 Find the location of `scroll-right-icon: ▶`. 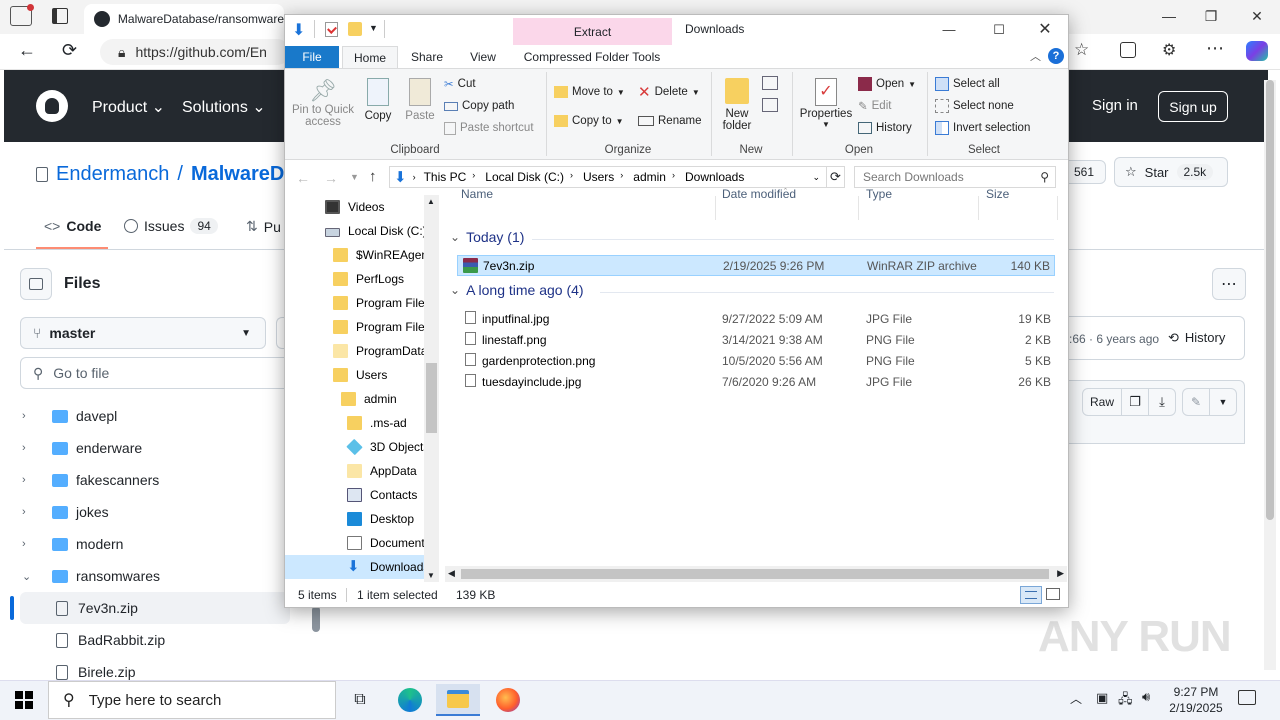

scroll-right-icon: ▶ is located at coordinates (1060, 573).